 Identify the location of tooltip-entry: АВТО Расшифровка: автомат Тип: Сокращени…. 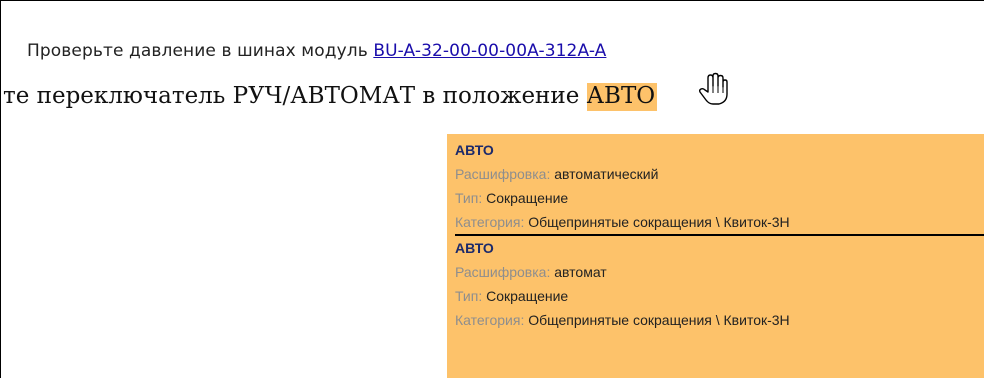
(715, 284).